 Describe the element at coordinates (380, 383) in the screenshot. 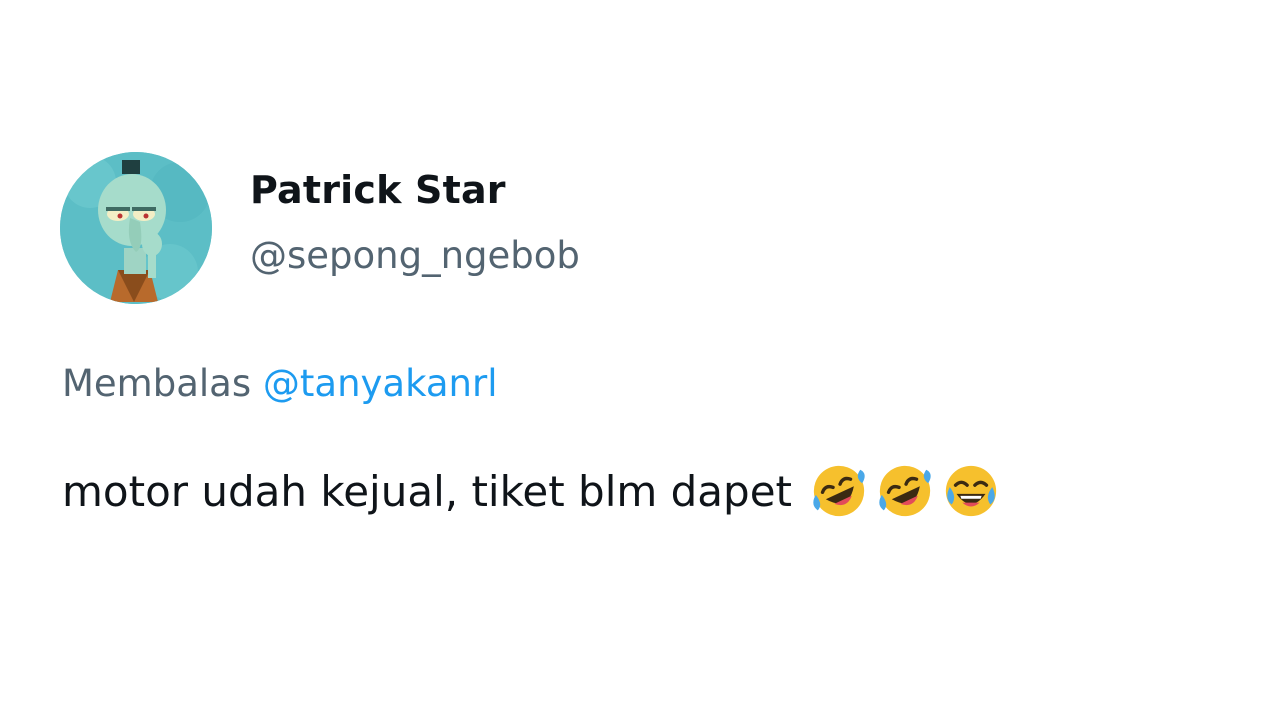

I see `reply-mention-link: @tanyakanrl` at that location.